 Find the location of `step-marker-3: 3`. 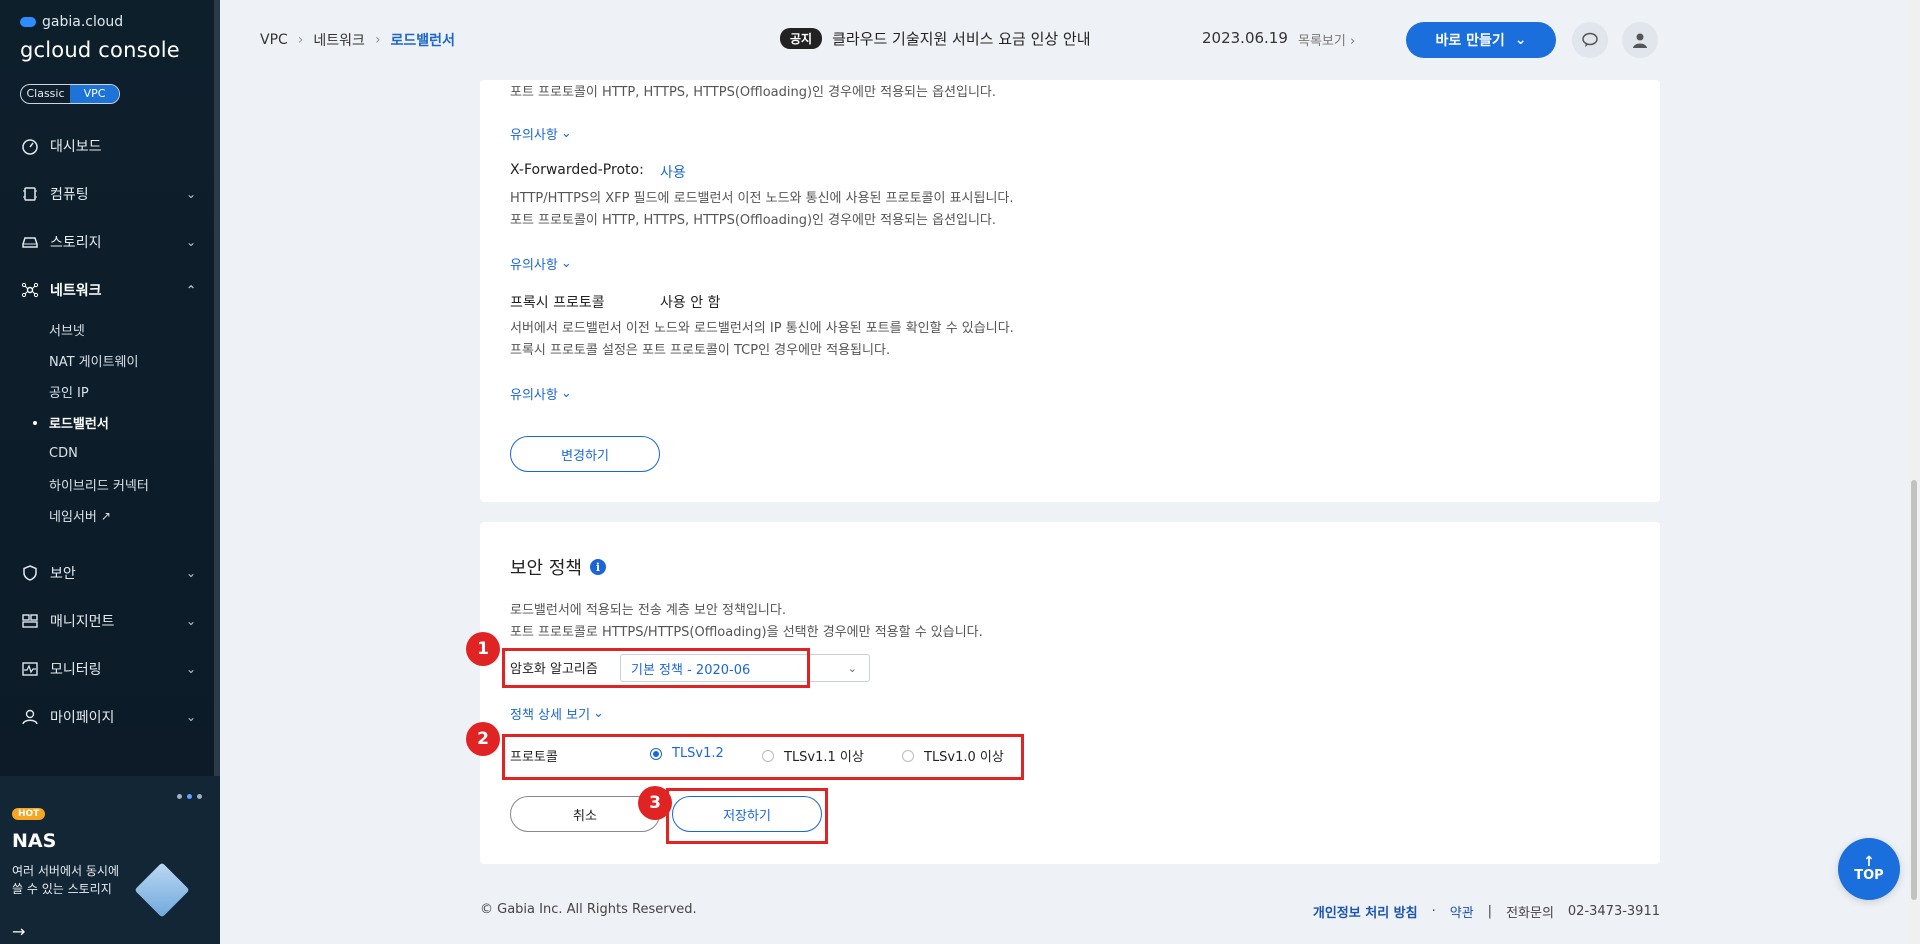

step-marker-3: 3 is located at coordinates (655, 803).